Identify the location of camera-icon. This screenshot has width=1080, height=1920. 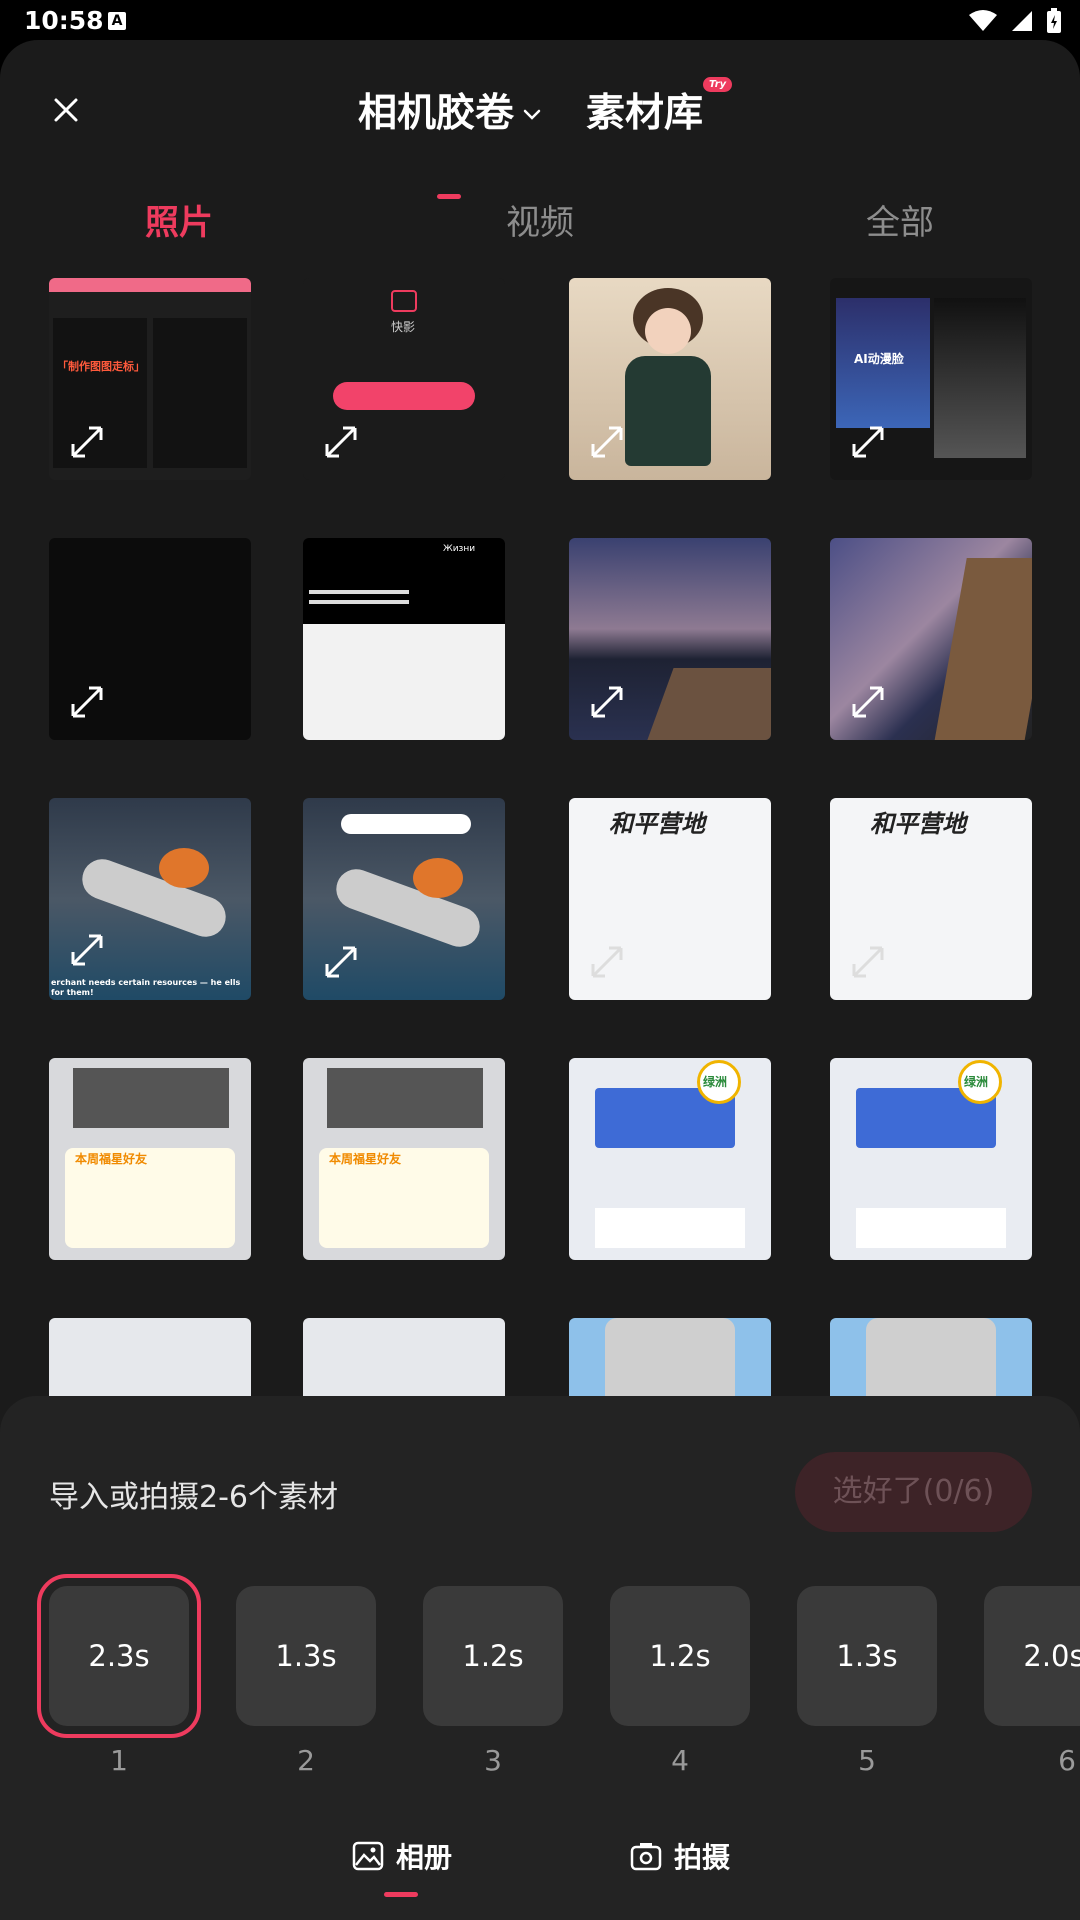
(646, 1857).